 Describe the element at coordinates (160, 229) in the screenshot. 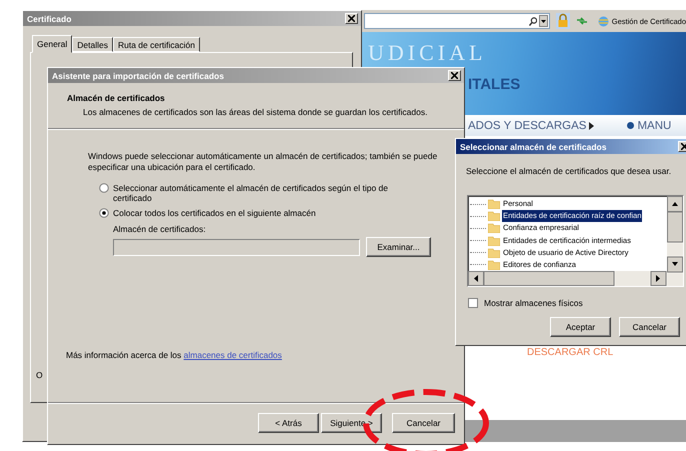

I see `field-label: Almacén de certificados:` at that location.